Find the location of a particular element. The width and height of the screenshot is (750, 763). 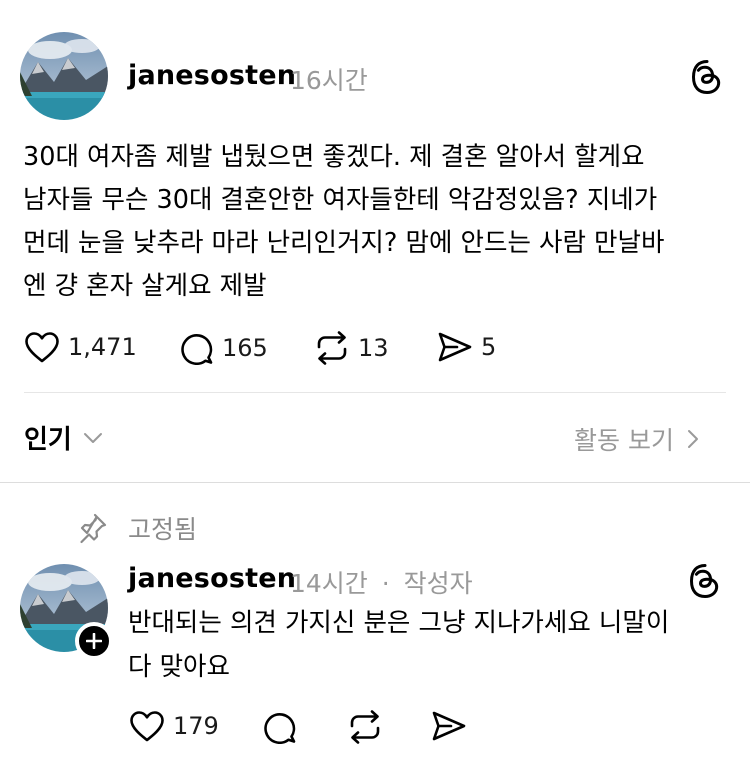

follow-plus-button is located at coordinates (94, 641).